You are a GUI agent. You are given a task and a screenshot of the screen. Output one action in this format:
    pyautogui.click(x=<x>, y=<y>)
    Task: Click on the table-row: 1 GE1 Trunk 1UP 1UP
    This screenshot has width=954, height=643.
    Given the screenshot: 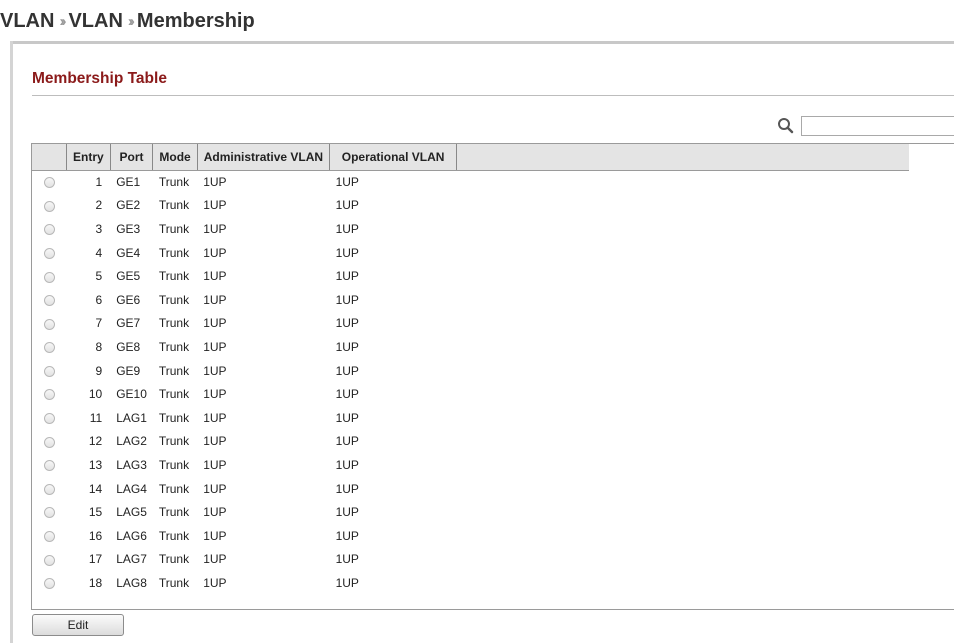 What is the action you would take?
    pyautogui.click(x=470, y=182)
    